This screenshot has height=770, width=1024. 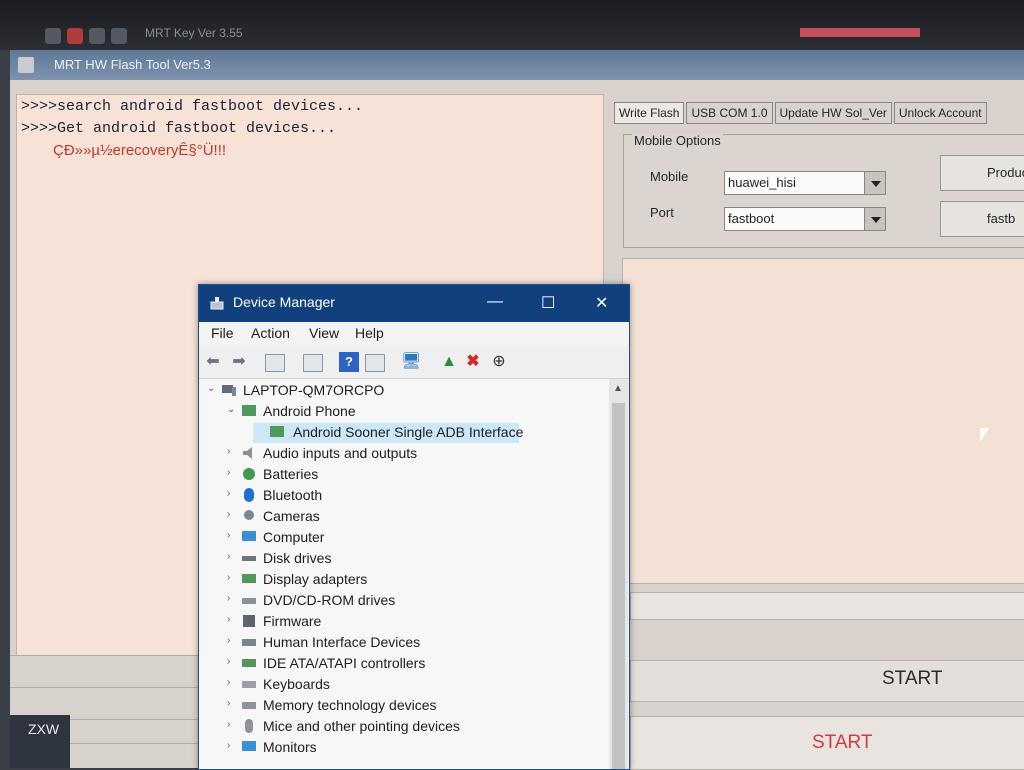 What do you see at coordinates (982, 219) in the screenshot?
I see `fastboot-button: fastb` at bounding box center [982, 219].